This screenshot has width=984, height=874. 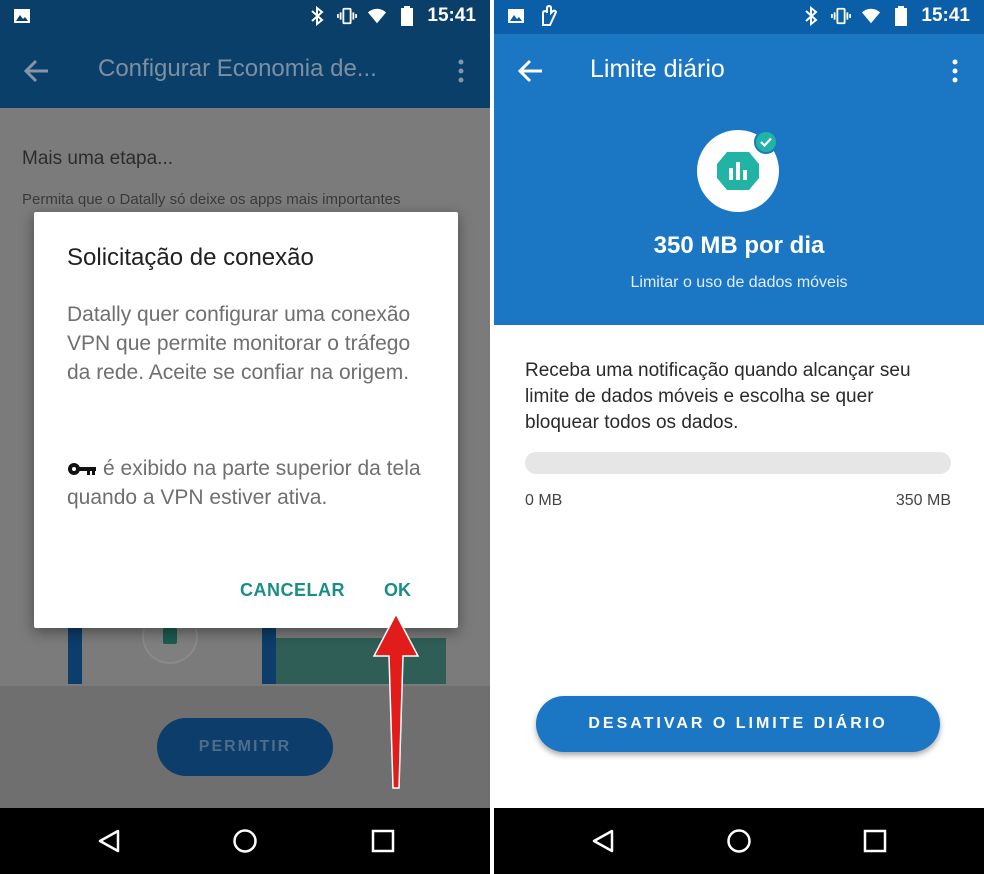 I want to click on disable-daily-limit-button: DESATIVAR O LIMITE DIÁRIO, so click(x=738, y=724).